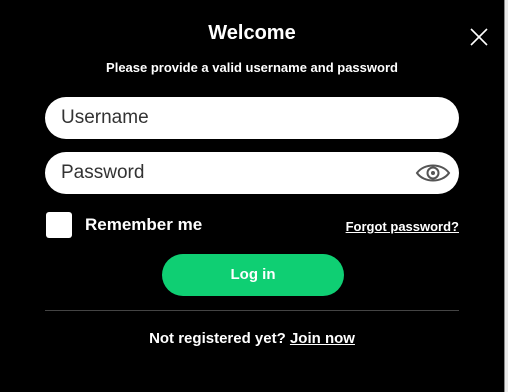 The image size is (508, 392). Describe the element at coordinates (231, 118) in the screenshot. I see `username-input` at that location.